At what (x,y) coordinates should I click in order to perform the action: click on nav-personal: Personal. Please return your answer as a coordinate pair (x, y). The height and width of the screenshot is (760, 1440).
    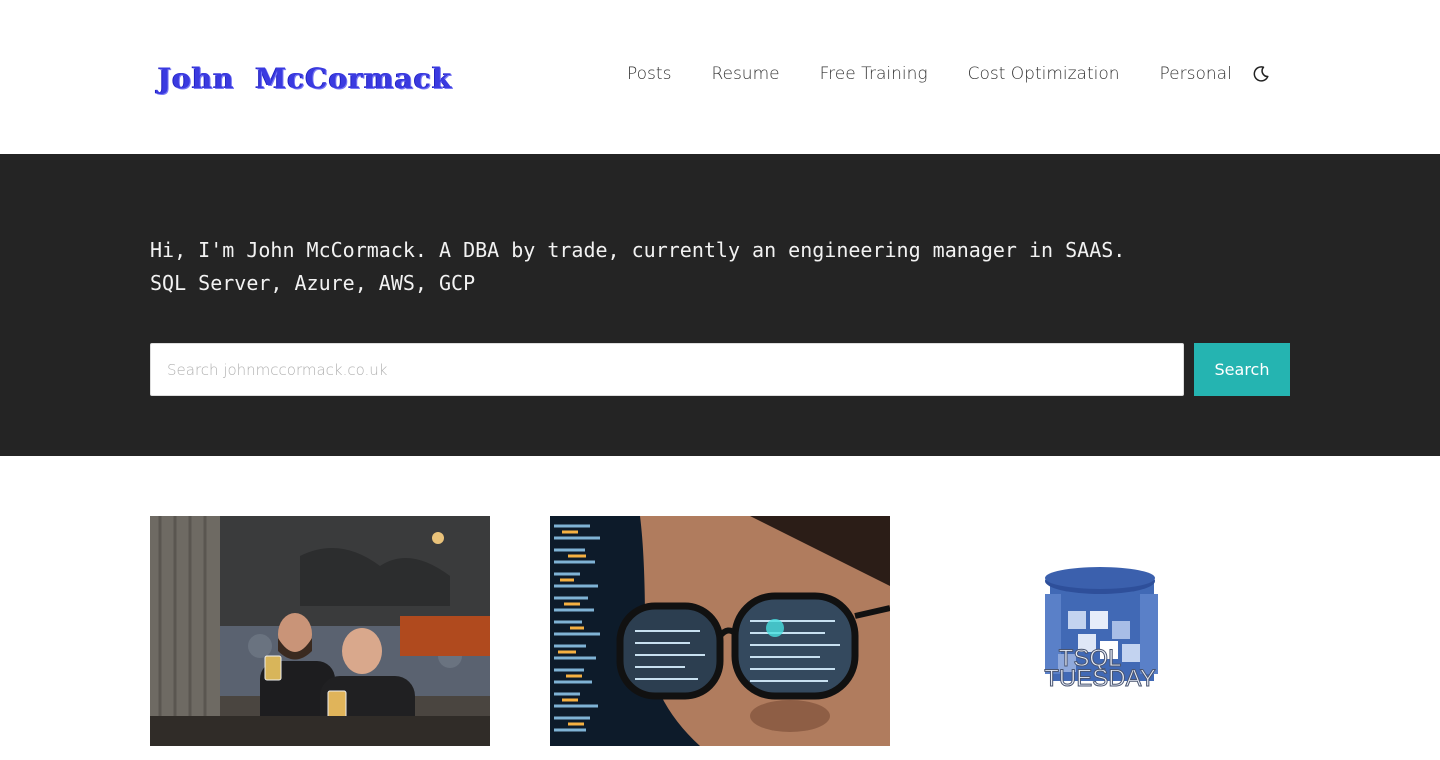
    Looking at the image, I should click on (1196, 74).